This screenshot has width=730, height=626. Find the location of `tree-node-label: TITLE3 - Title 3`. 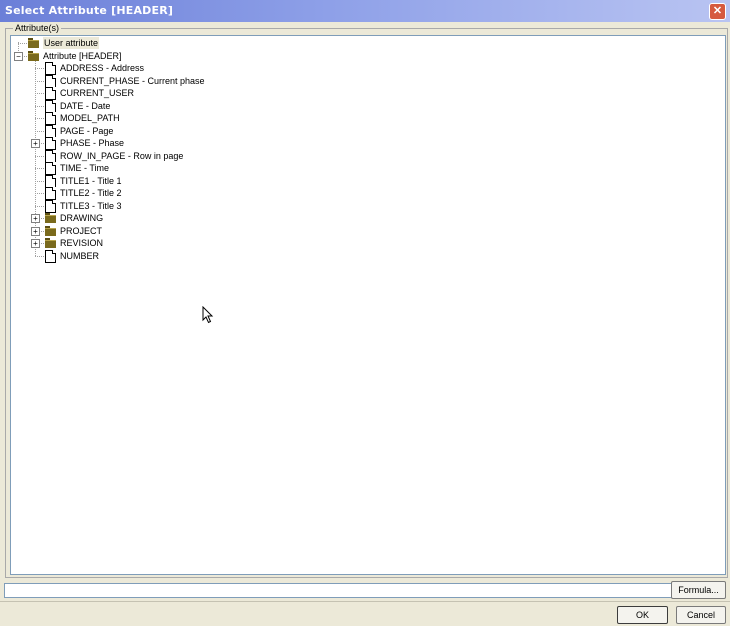

tree-node-label: TITLE3 - Title 3 is located at coordinates (91, 205).